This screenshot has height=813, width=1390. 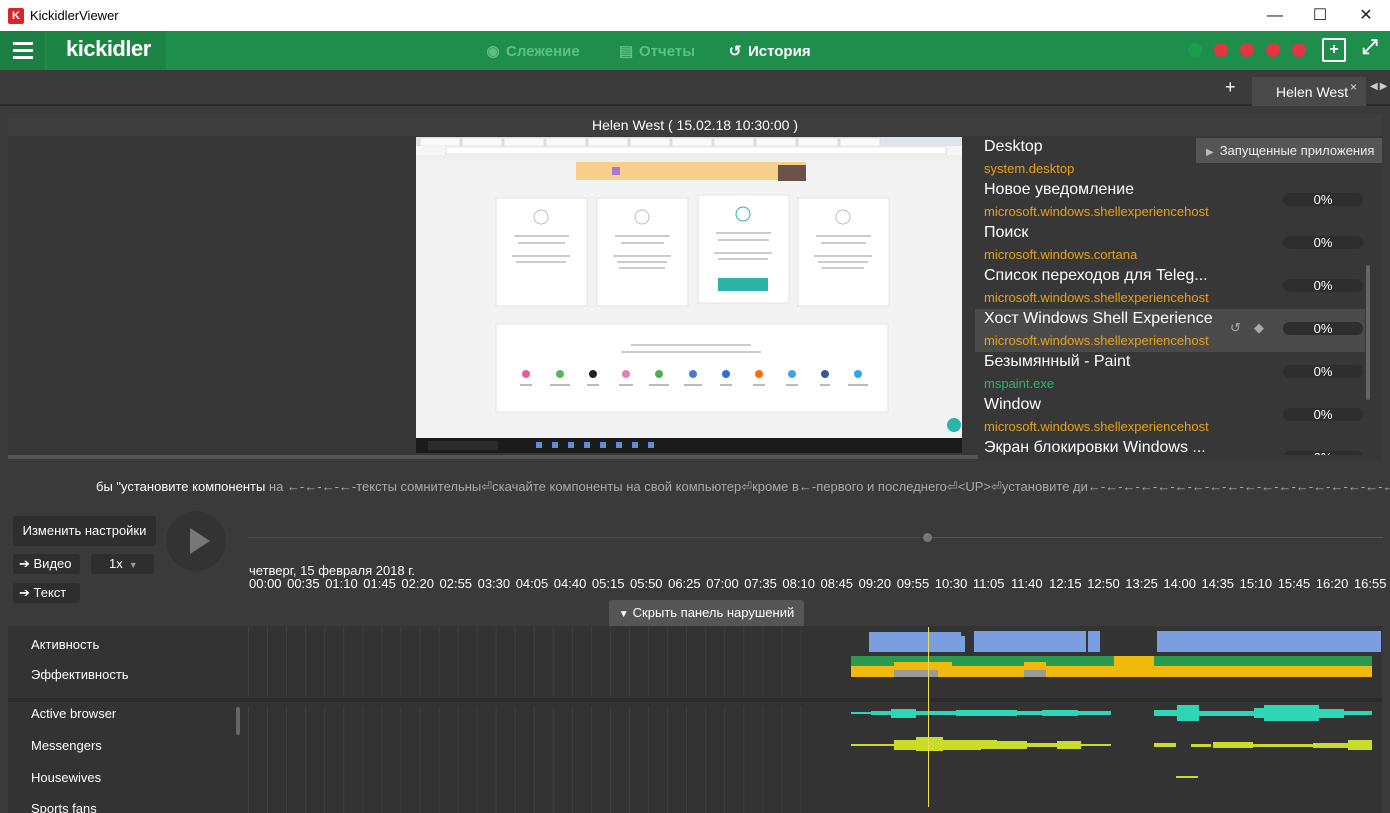 What do you see at coordinates (265, 583) in the screenshot?
I see `timeline-tick: 00:00` at bounding box center [265, 583].